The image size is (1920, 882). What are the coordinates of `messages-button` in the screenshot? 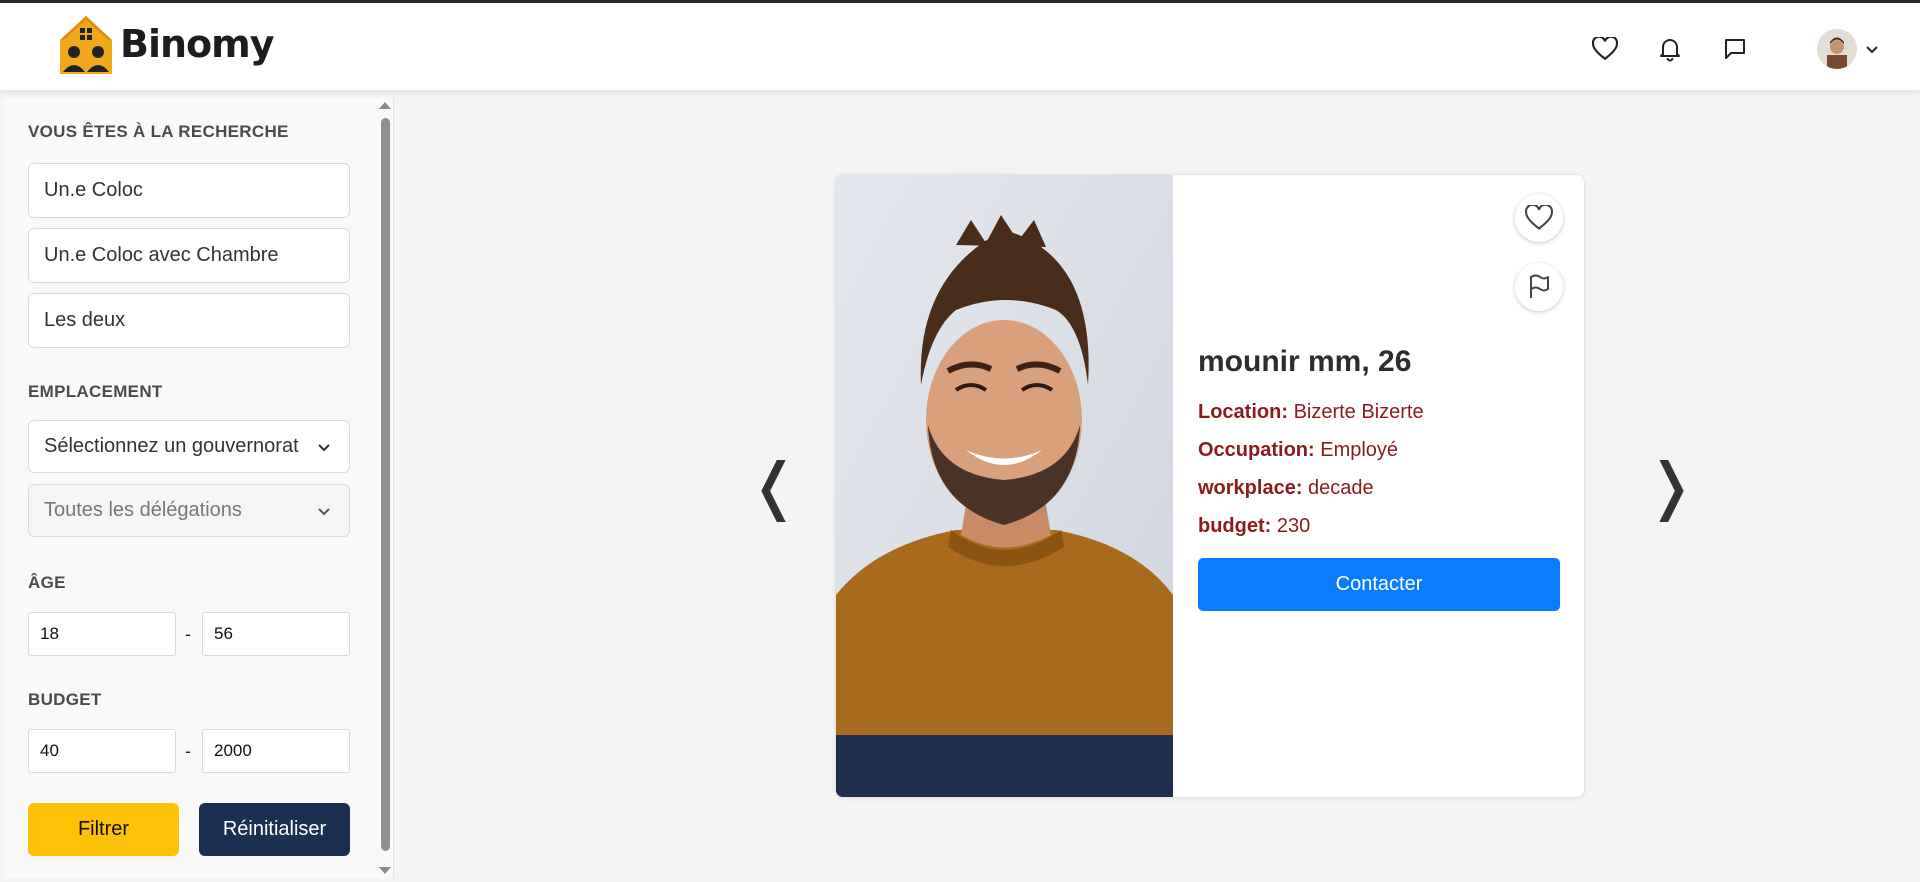 It's located at (1735, 49).